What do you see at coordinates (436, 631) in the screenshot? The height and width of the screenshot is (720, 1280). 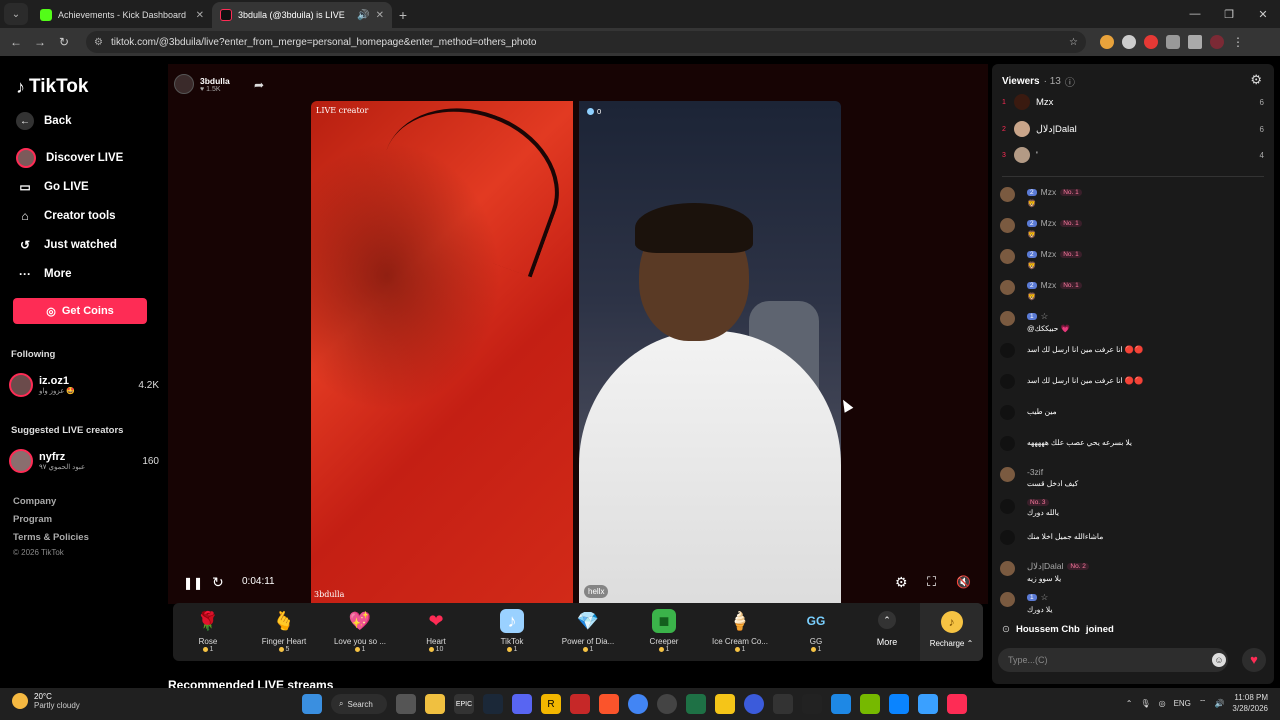 I see `gift-heart: ❤ Heart 10` at bounding box center [436, 631].